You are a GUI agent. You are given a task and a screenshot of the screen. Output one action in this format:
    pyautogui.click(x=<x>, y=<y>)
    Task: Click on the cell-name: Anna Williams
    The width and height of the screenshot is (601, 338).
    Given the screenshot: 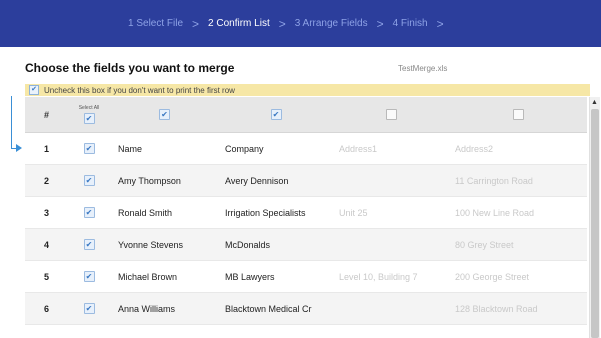 What is the action you would take?
    pyautogui.click(x=147, y=308)
    